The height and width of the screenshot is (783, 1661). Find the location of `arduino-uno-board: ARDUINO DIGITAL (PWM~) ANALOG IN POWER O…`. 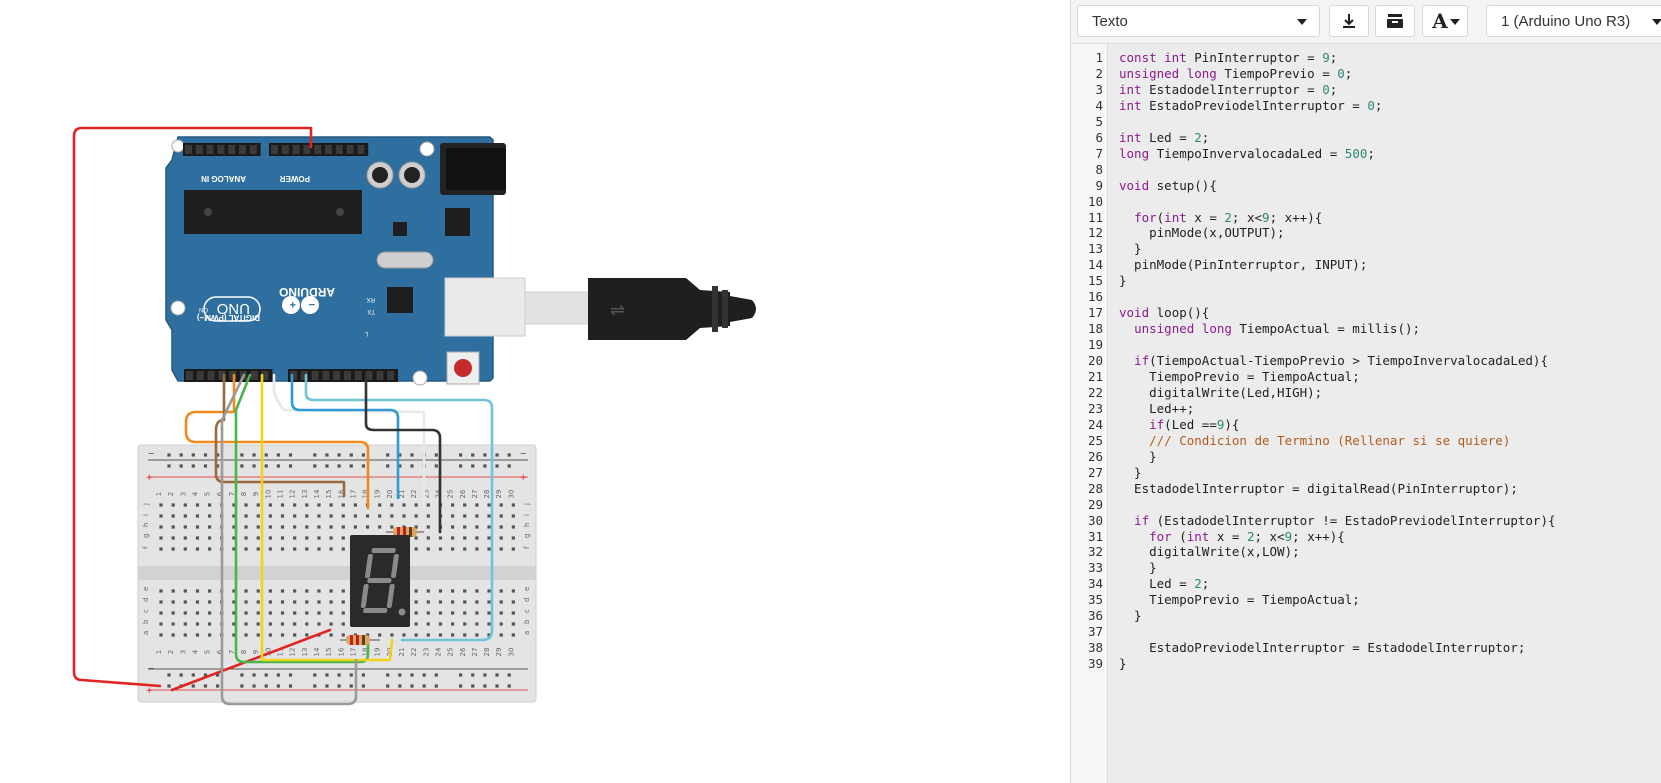

arduino-uno-board: ARDUINO DIGITAL (PWM~) ANALOG IN POWER O… is located at coordinates (345, 261).